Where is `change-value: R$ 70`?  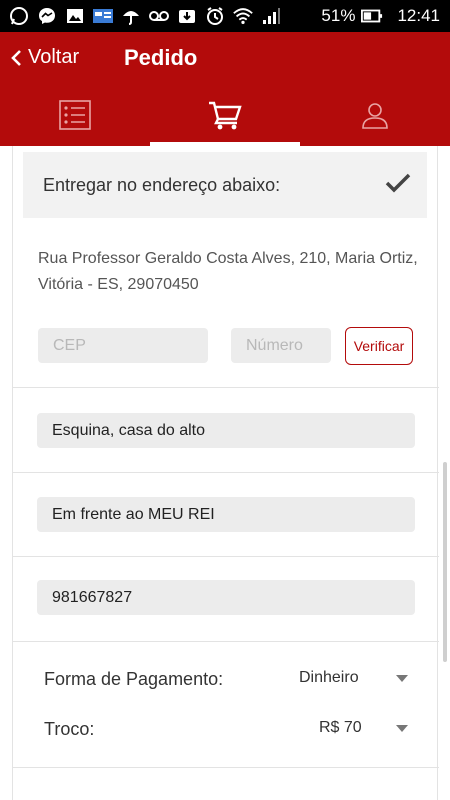
change-value: R$ 70 is located at coordinates (340, 727).